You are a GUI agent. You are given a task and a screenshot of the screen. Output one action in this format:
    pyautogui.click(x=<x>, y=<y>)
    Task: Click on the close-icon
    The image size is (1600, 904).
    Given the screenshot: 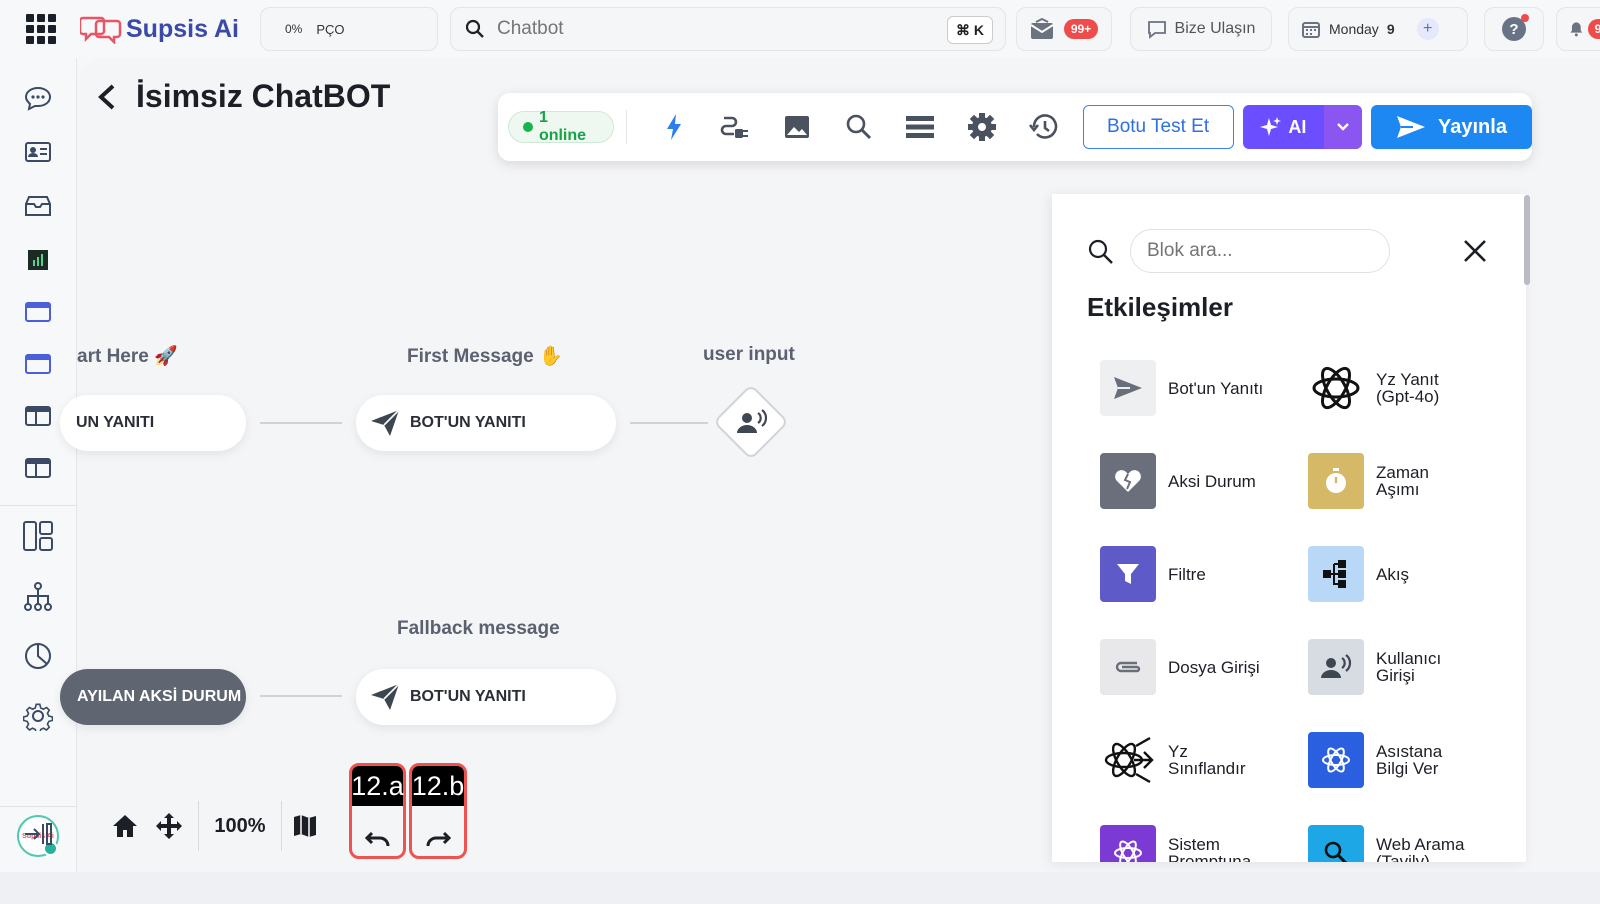 What is the action you would take?
    pyautogui.click(x=1475, y=251)
    